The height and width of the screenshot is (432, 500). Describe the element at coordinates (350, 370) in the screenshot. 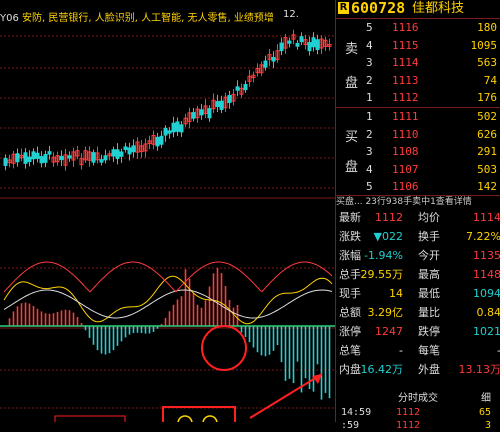

I see `quote-label: 内盘` at that location.